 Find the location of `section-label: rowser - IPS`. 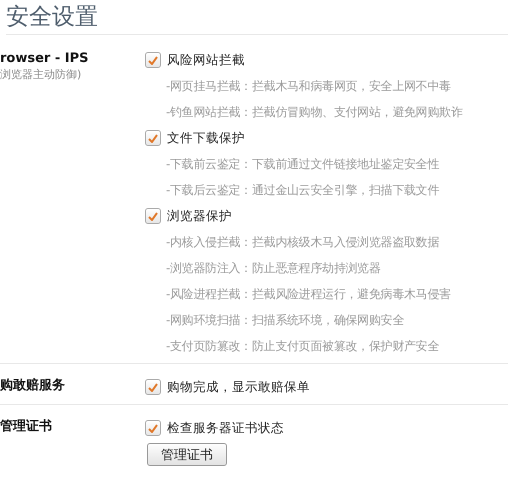

section-label: rowser - IPS is located at coordinates (45, 59).